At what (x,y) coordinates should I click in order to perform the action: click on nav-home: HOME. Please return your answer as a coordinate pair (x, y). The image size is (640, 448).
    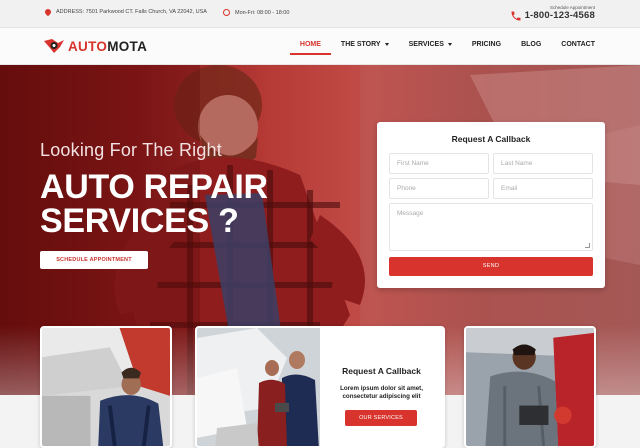
    Looking at the image, I should click on (310, 48).